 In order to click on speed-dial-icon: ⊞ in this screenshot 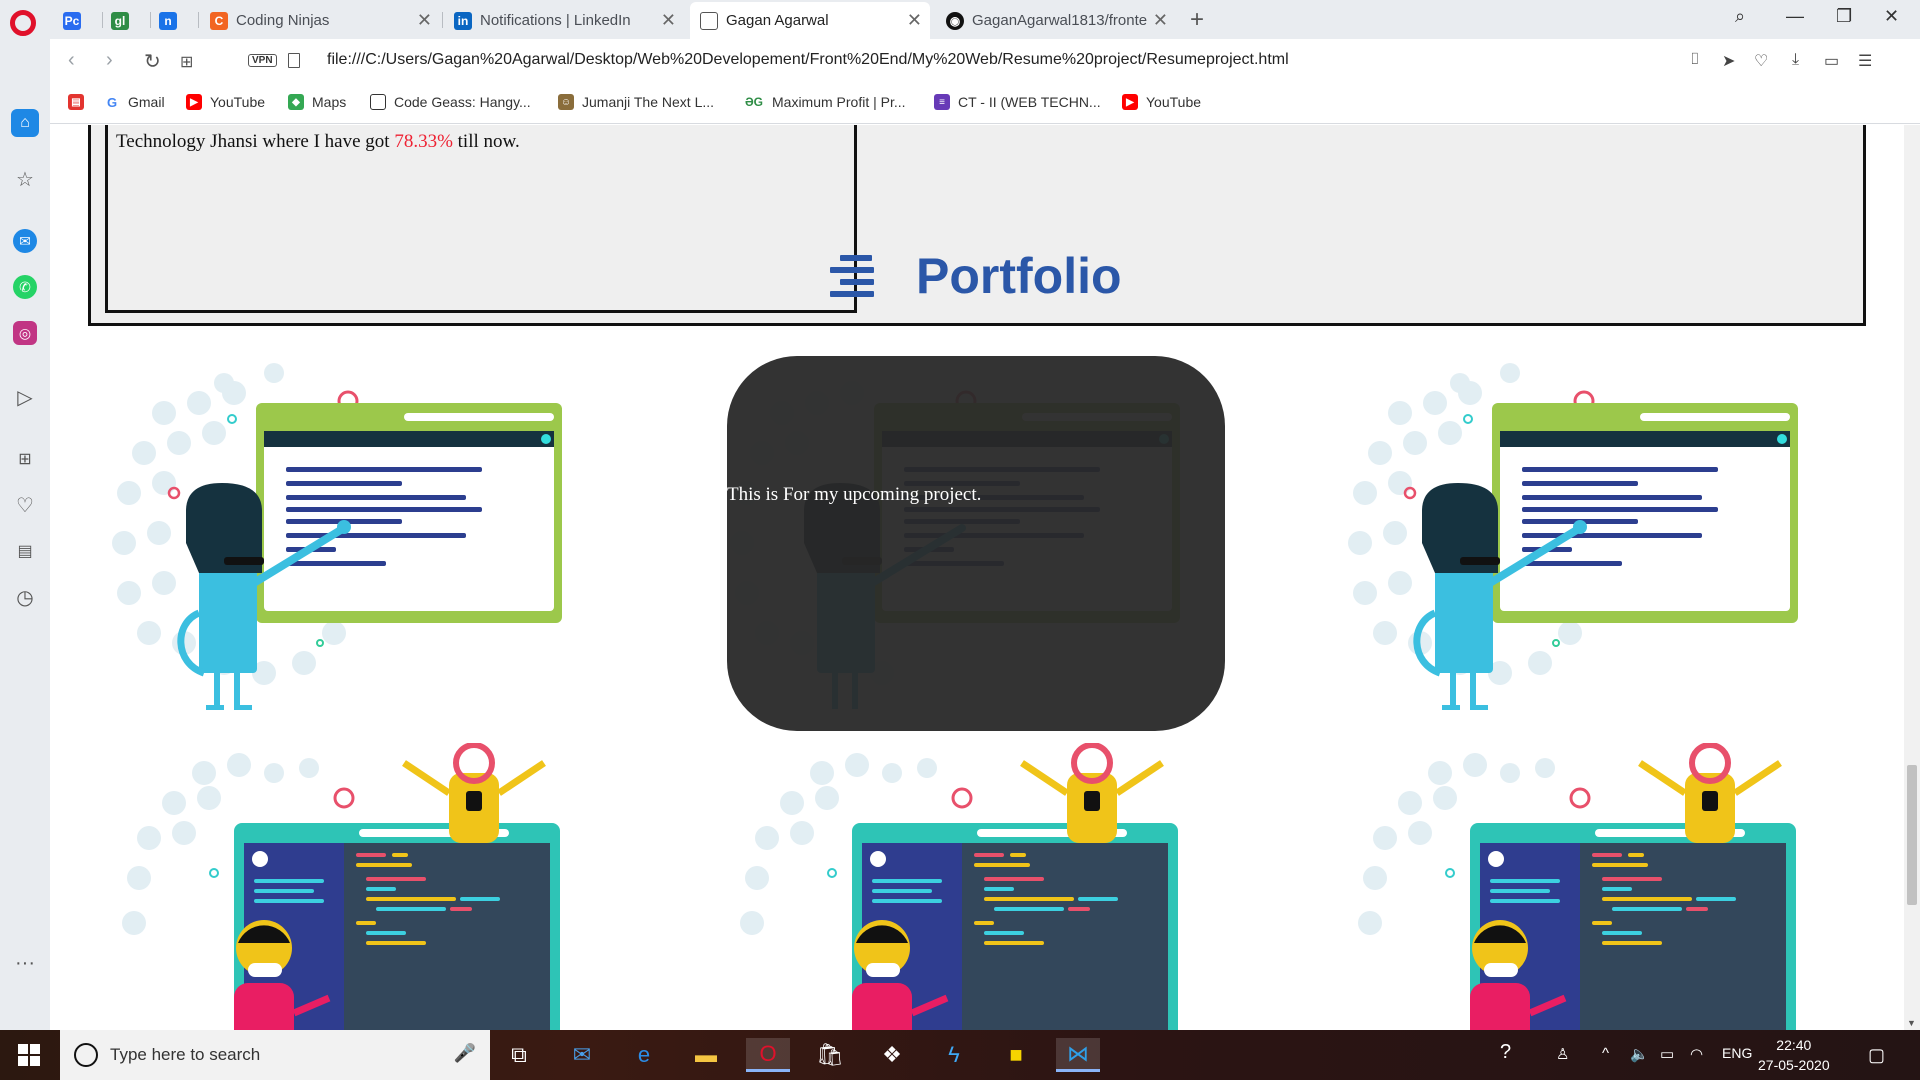, I will do `click(186, 62)`.